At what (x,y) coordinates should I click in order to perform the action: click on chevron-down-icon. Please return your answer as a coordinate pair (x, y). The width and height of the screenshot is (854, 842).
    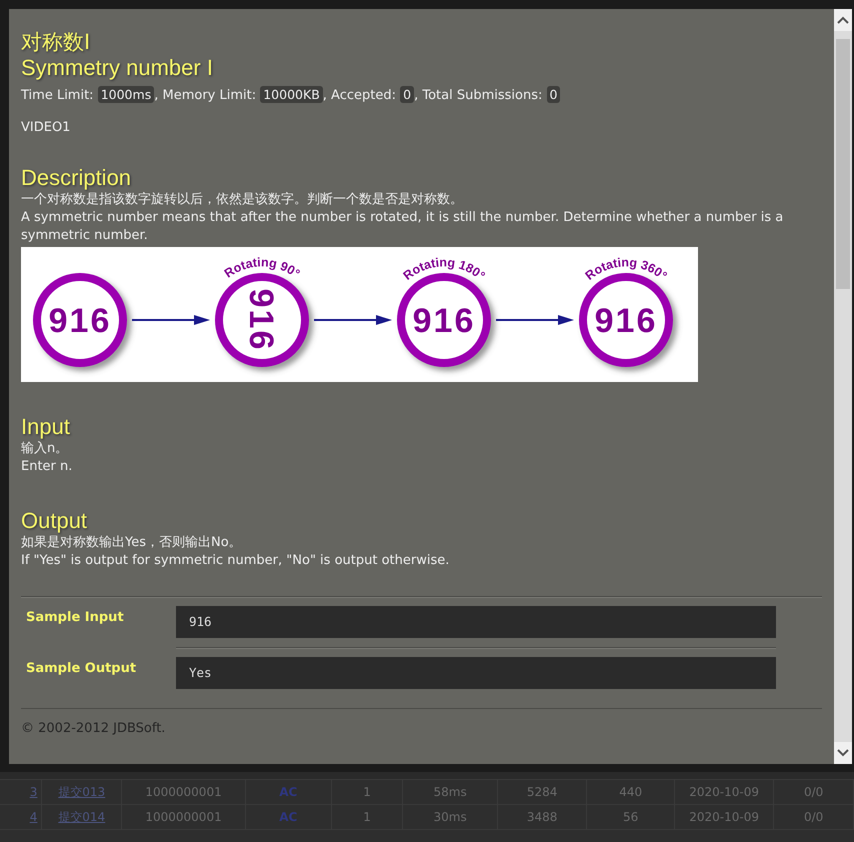
    Looking at the image, I should click on (843, 753).